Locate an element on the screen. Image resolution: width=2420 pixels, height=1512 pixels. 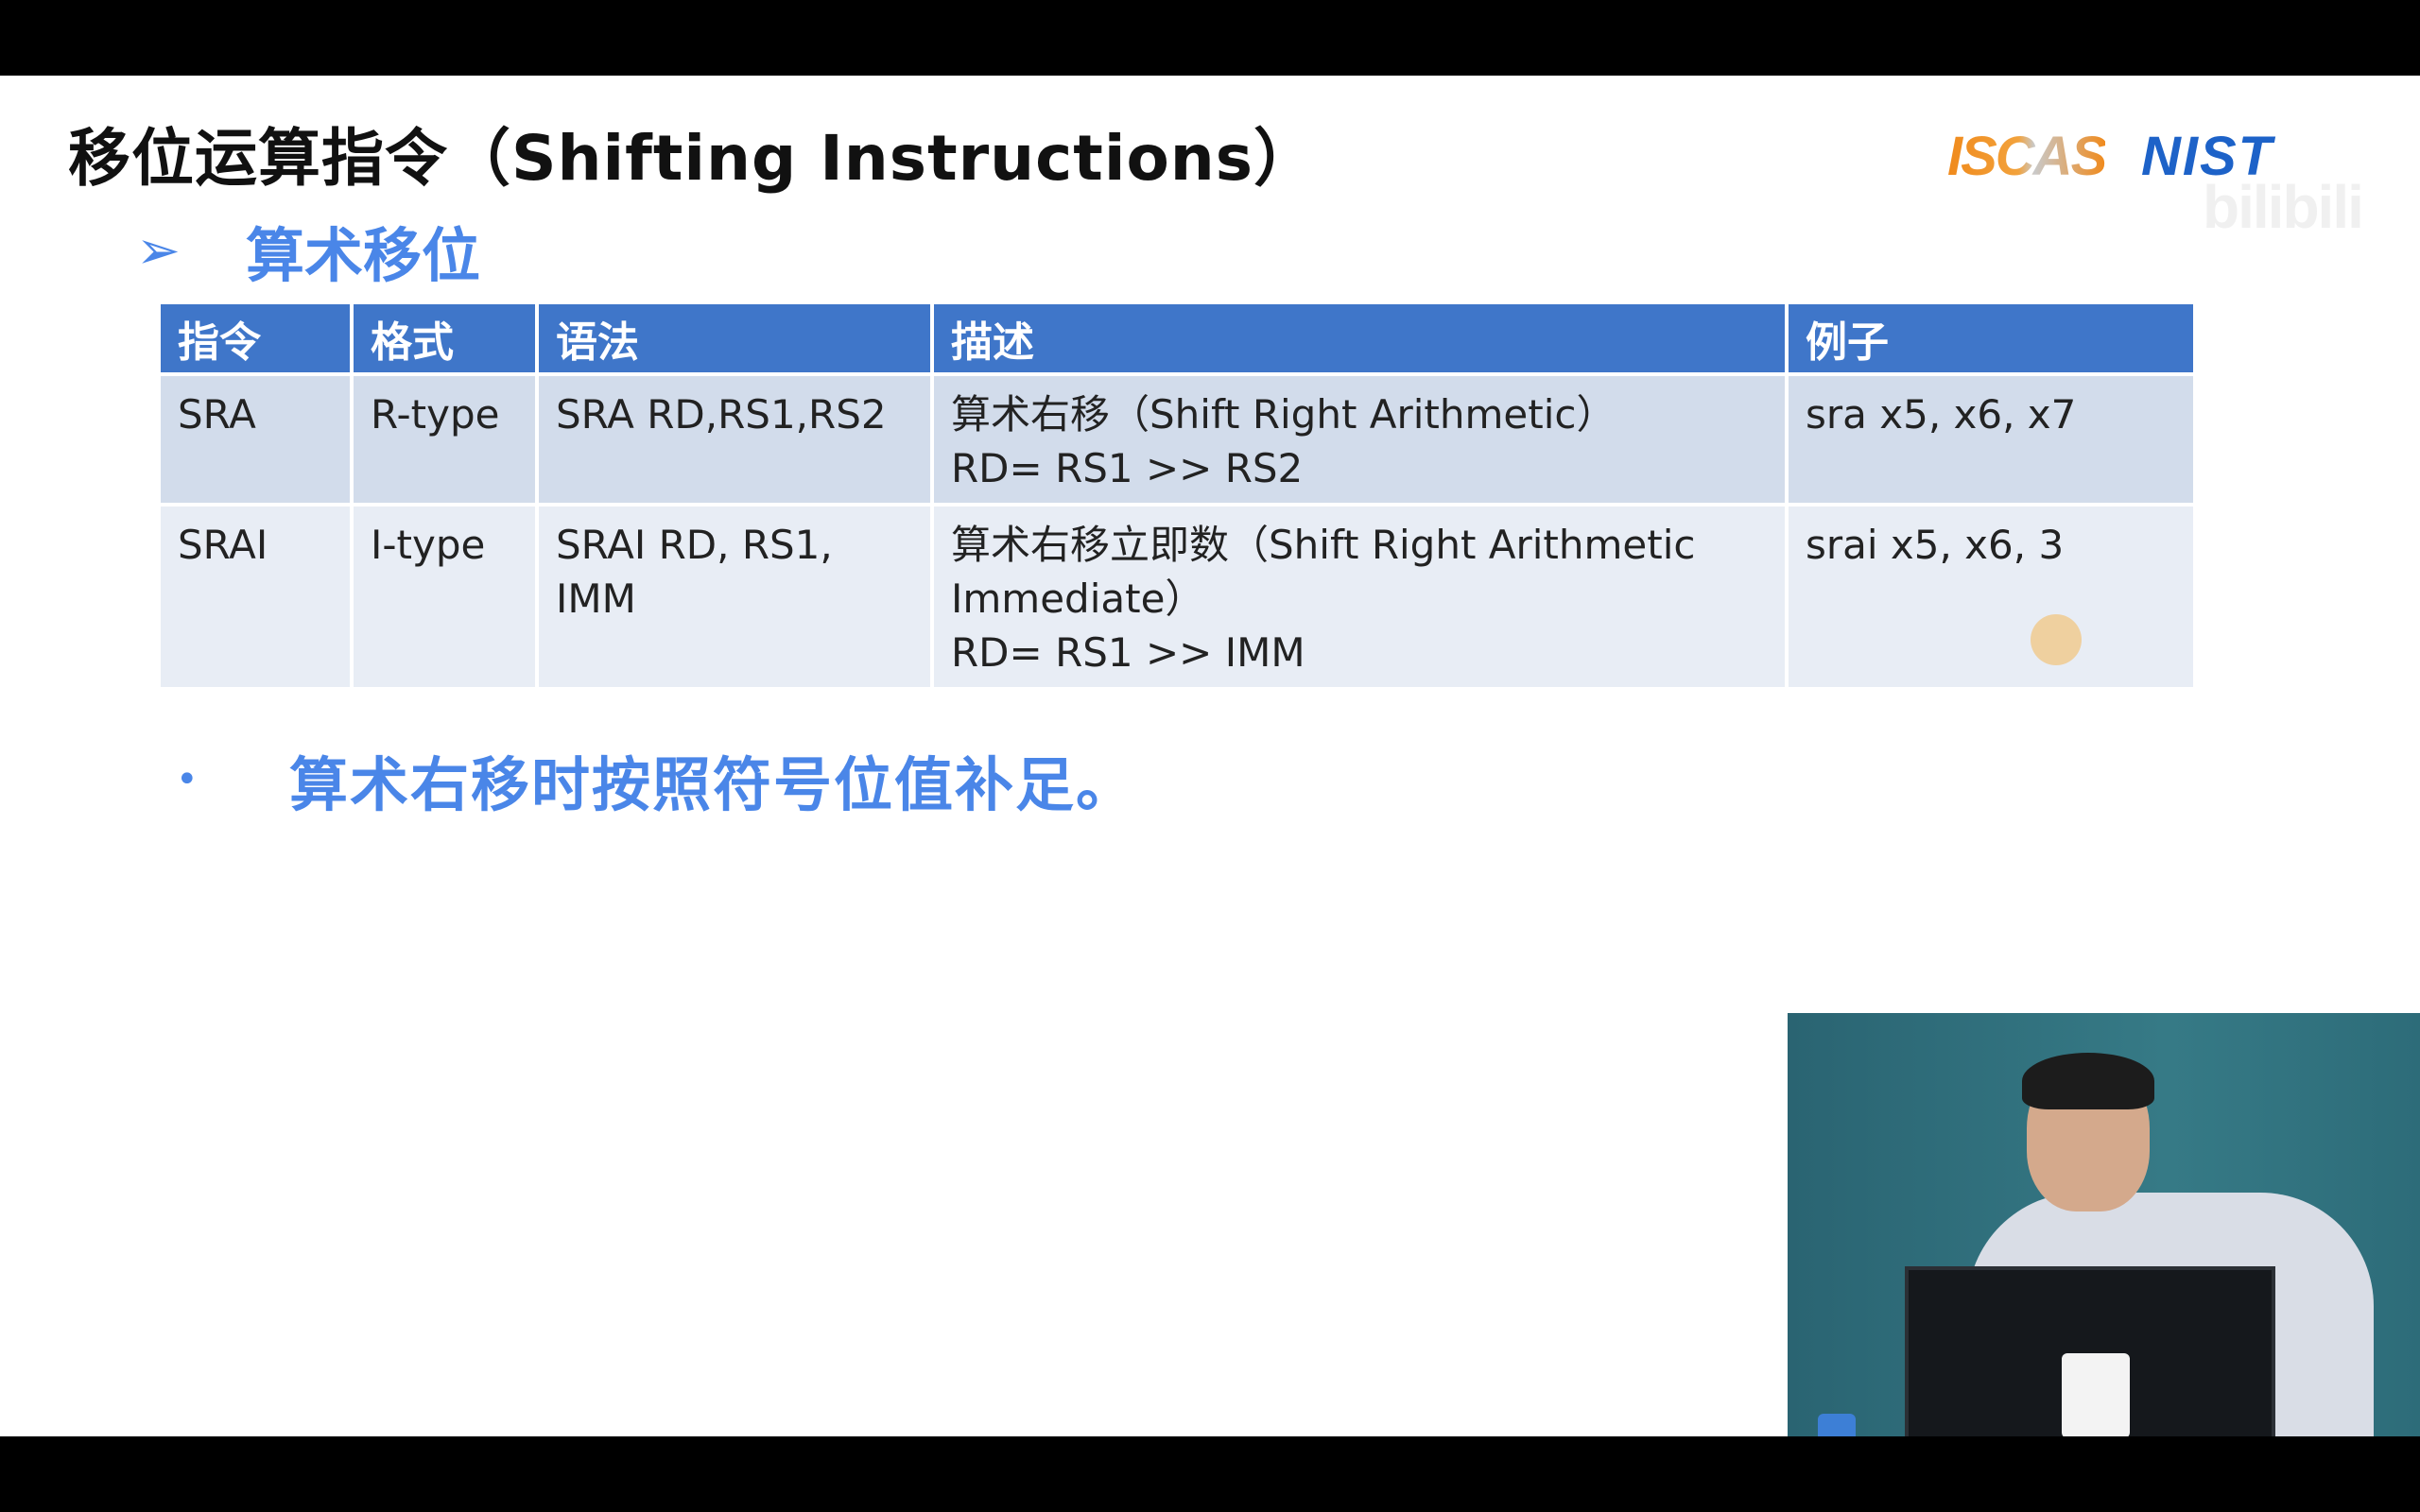
bullet-text: 算术右移时按照符号位值补足。 is located at coordinates (713, 784).